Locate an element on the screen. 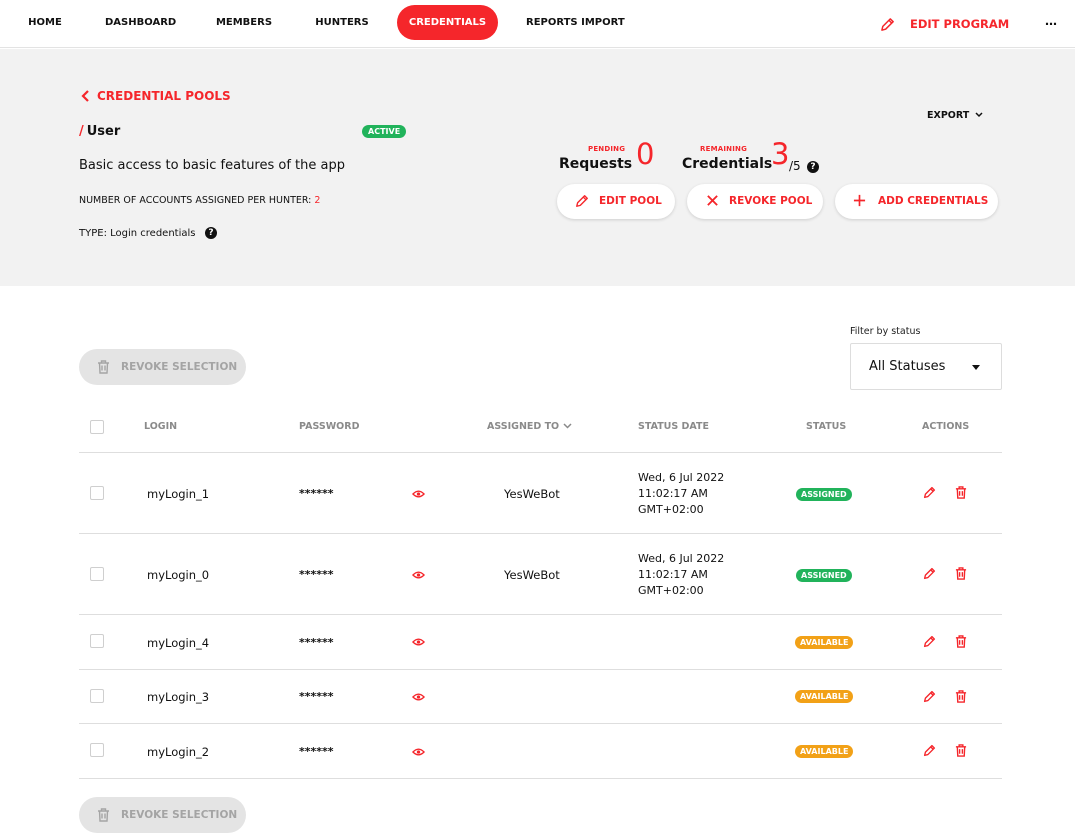 This screenshot has width=1075, height=836. remaining-label: Credentials is located at coordinates (727, 164).